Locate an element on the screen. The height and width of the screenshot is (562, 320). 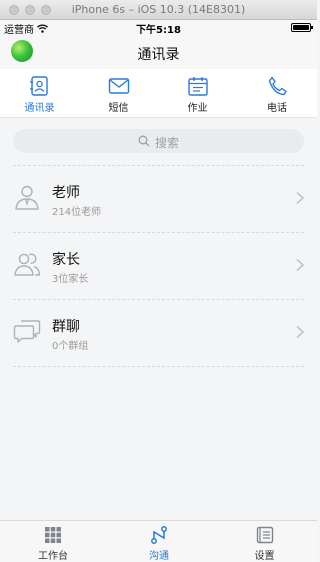
simulator-title: iPhone 6s – iOS 10.3 (14E8301) is located at coordinates (158, 9).